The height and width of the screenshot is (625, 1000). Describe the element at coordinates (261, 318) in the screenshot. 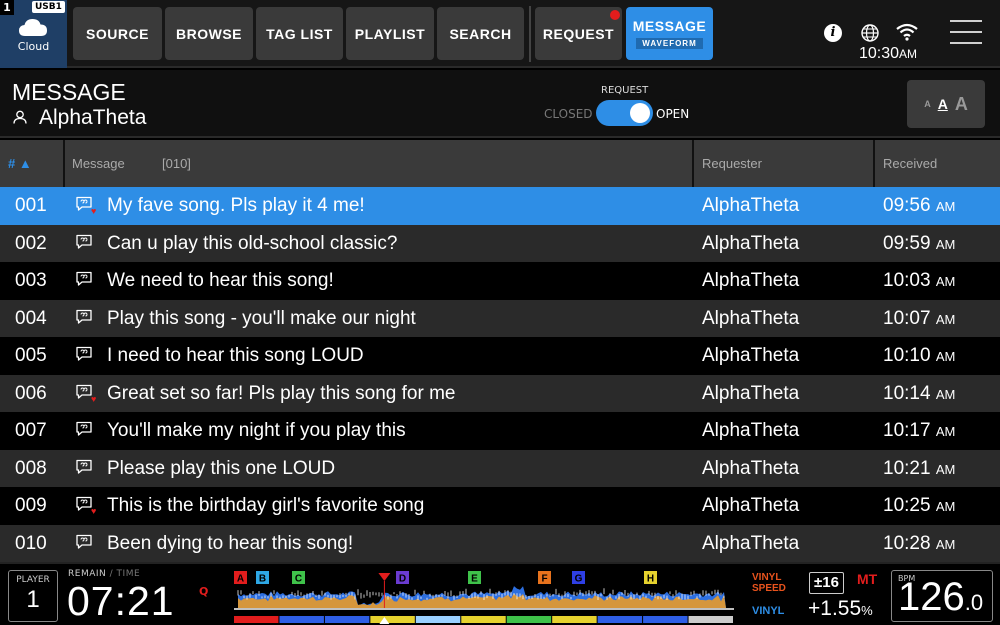

I see `message-text: Play this song - you'll make our night` at that location.